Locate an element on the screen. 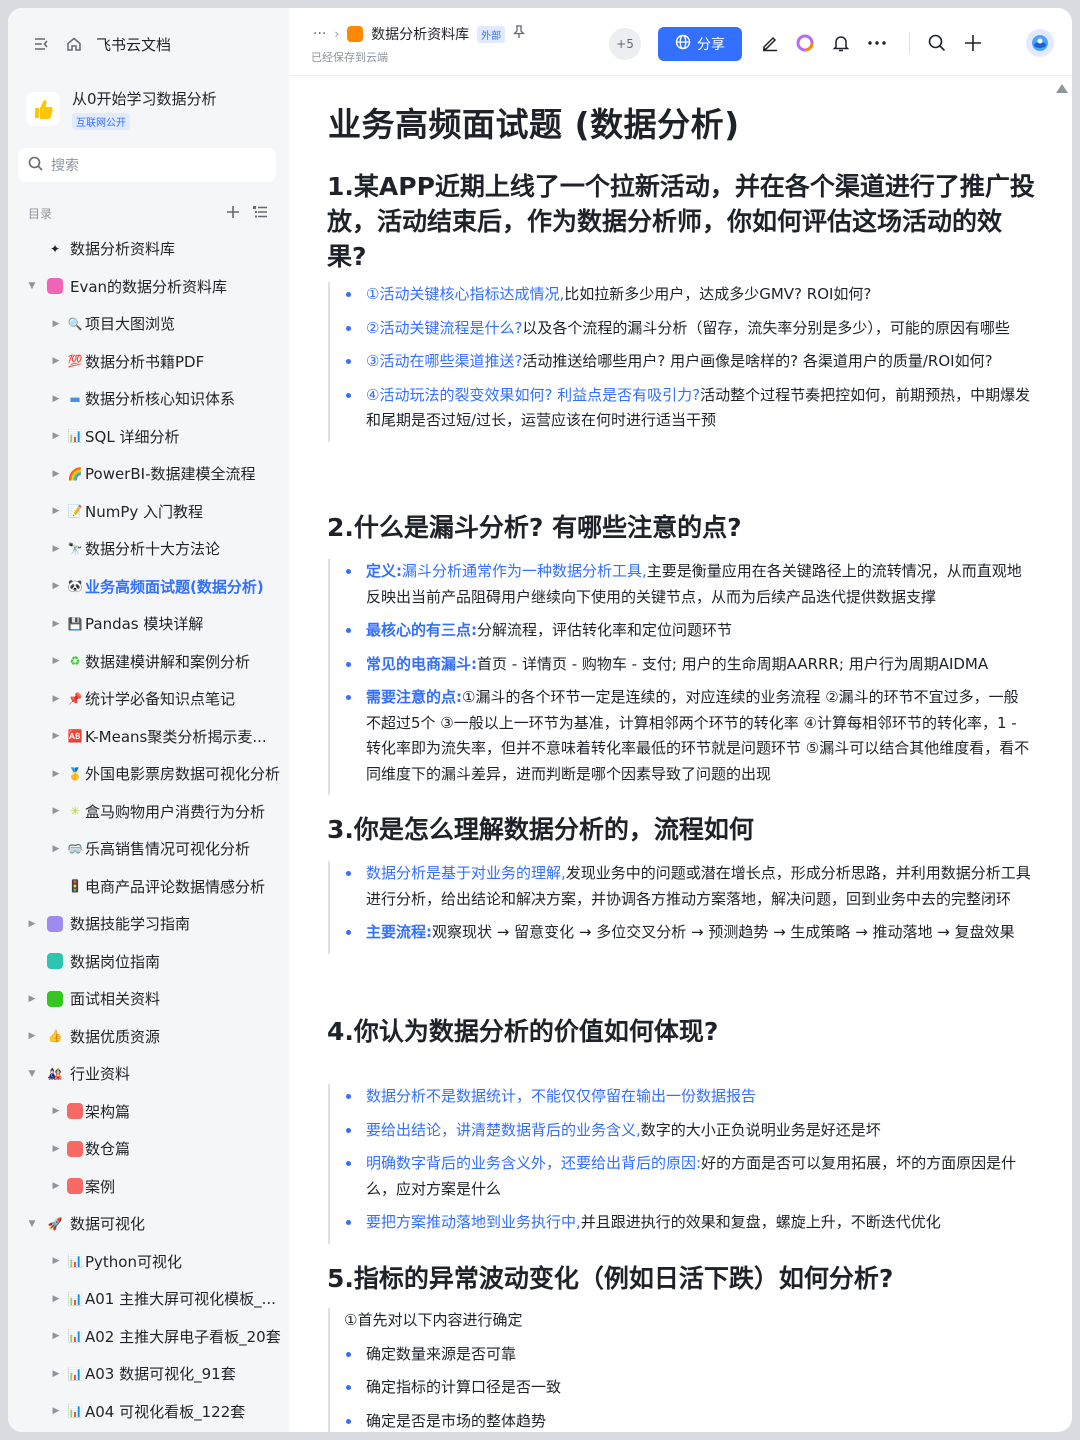  sidebar-item-label: 数据岗位指南 is located at coordinates (115, 961).